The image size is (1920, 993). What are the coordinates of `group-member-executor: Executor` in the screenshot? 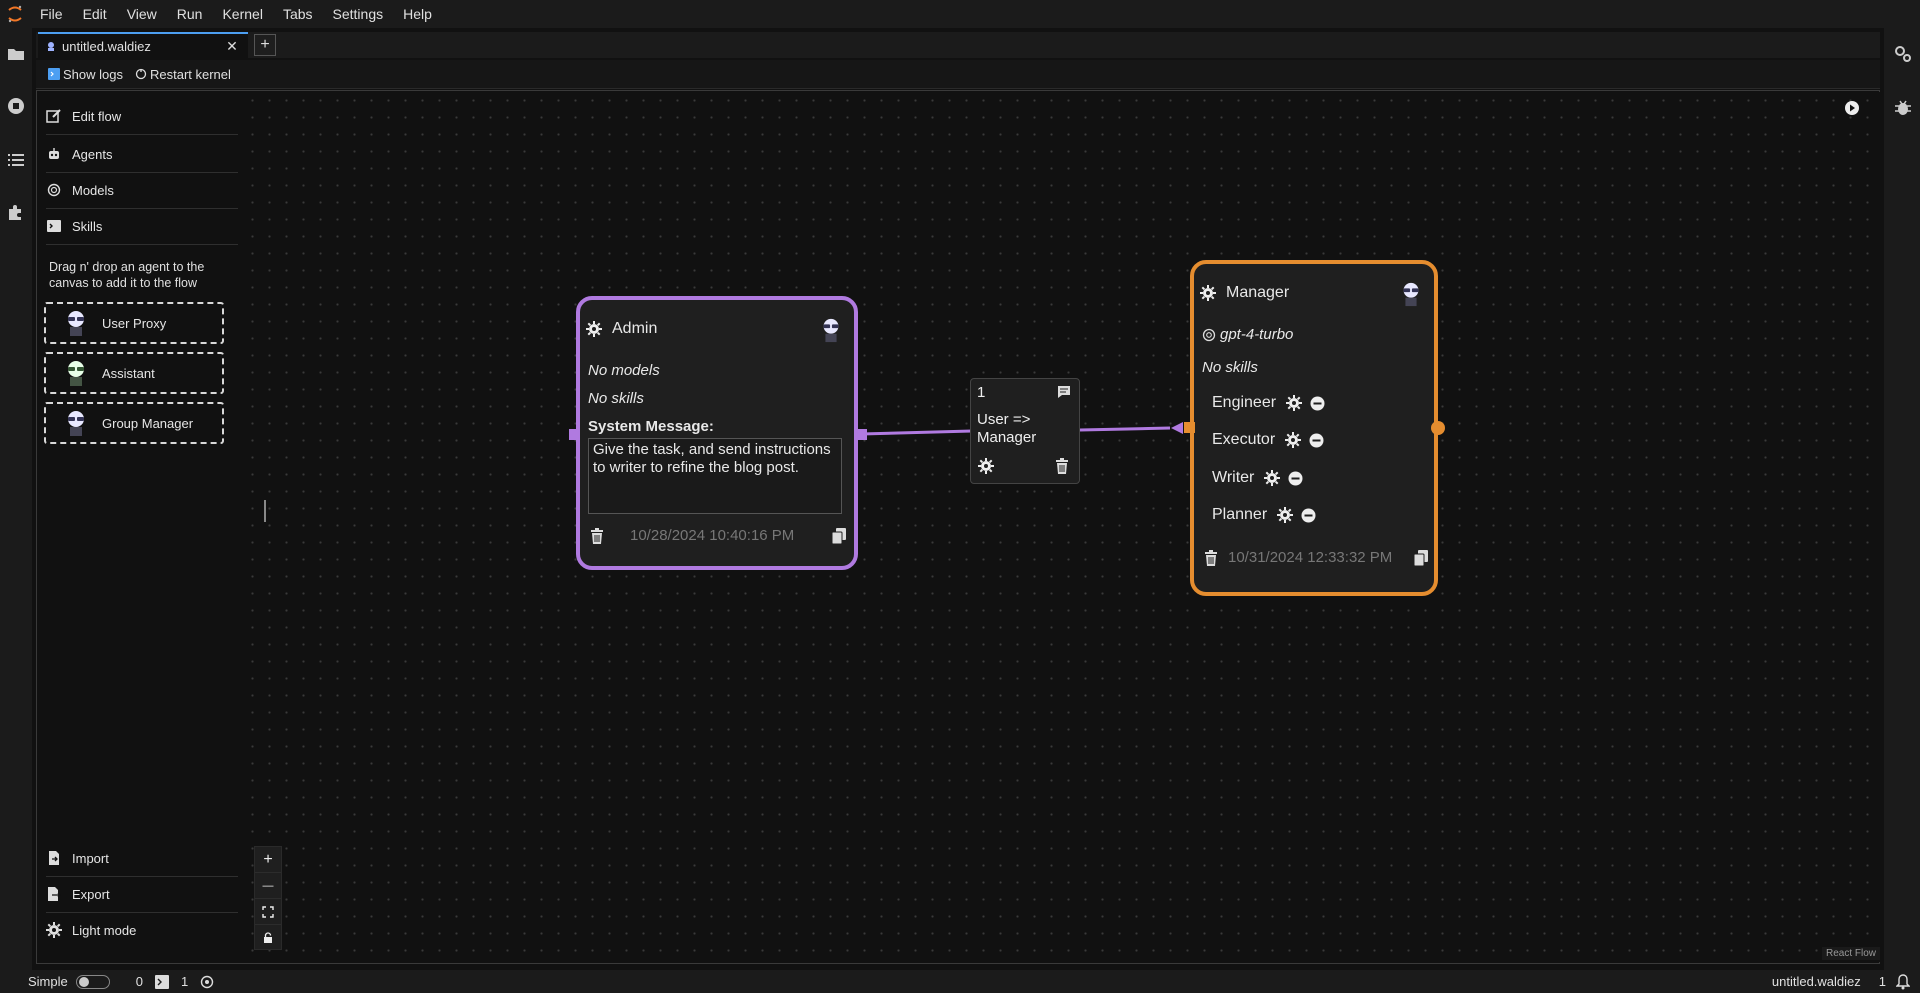 It's located at (1268, 440).